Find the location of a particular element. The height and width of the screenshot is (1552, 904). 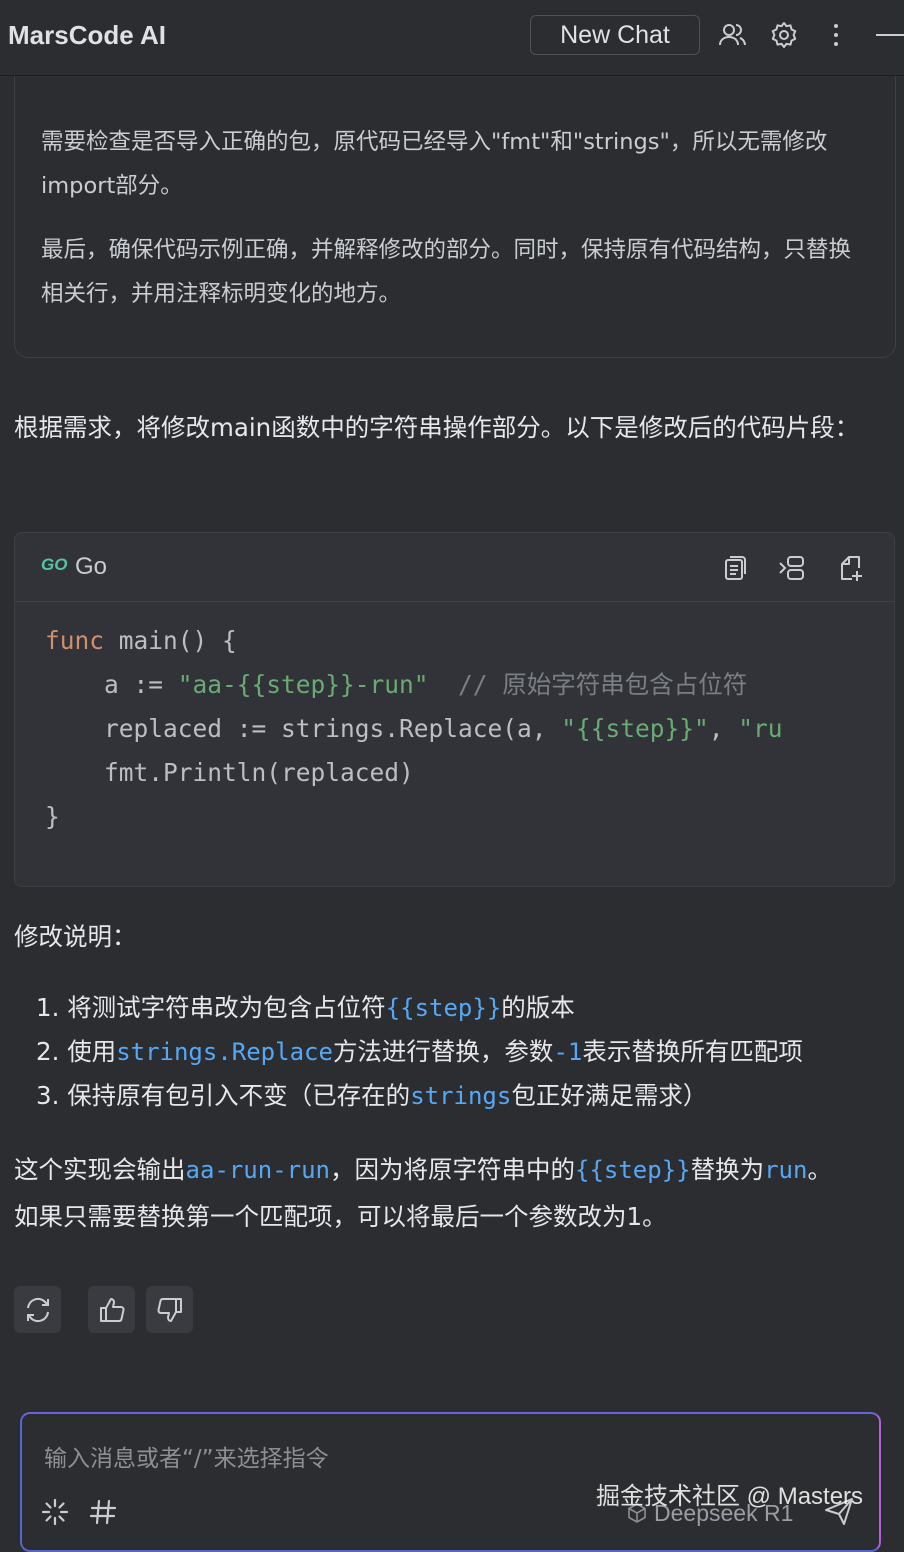

thumbs-up-icon is located at coordinates (112, 1310).